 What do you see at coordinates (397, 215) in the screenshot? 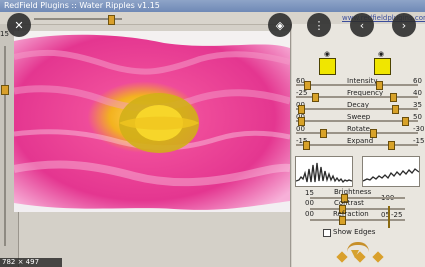
I see `refraction-extra: -25` at bounding box center [397, 215].